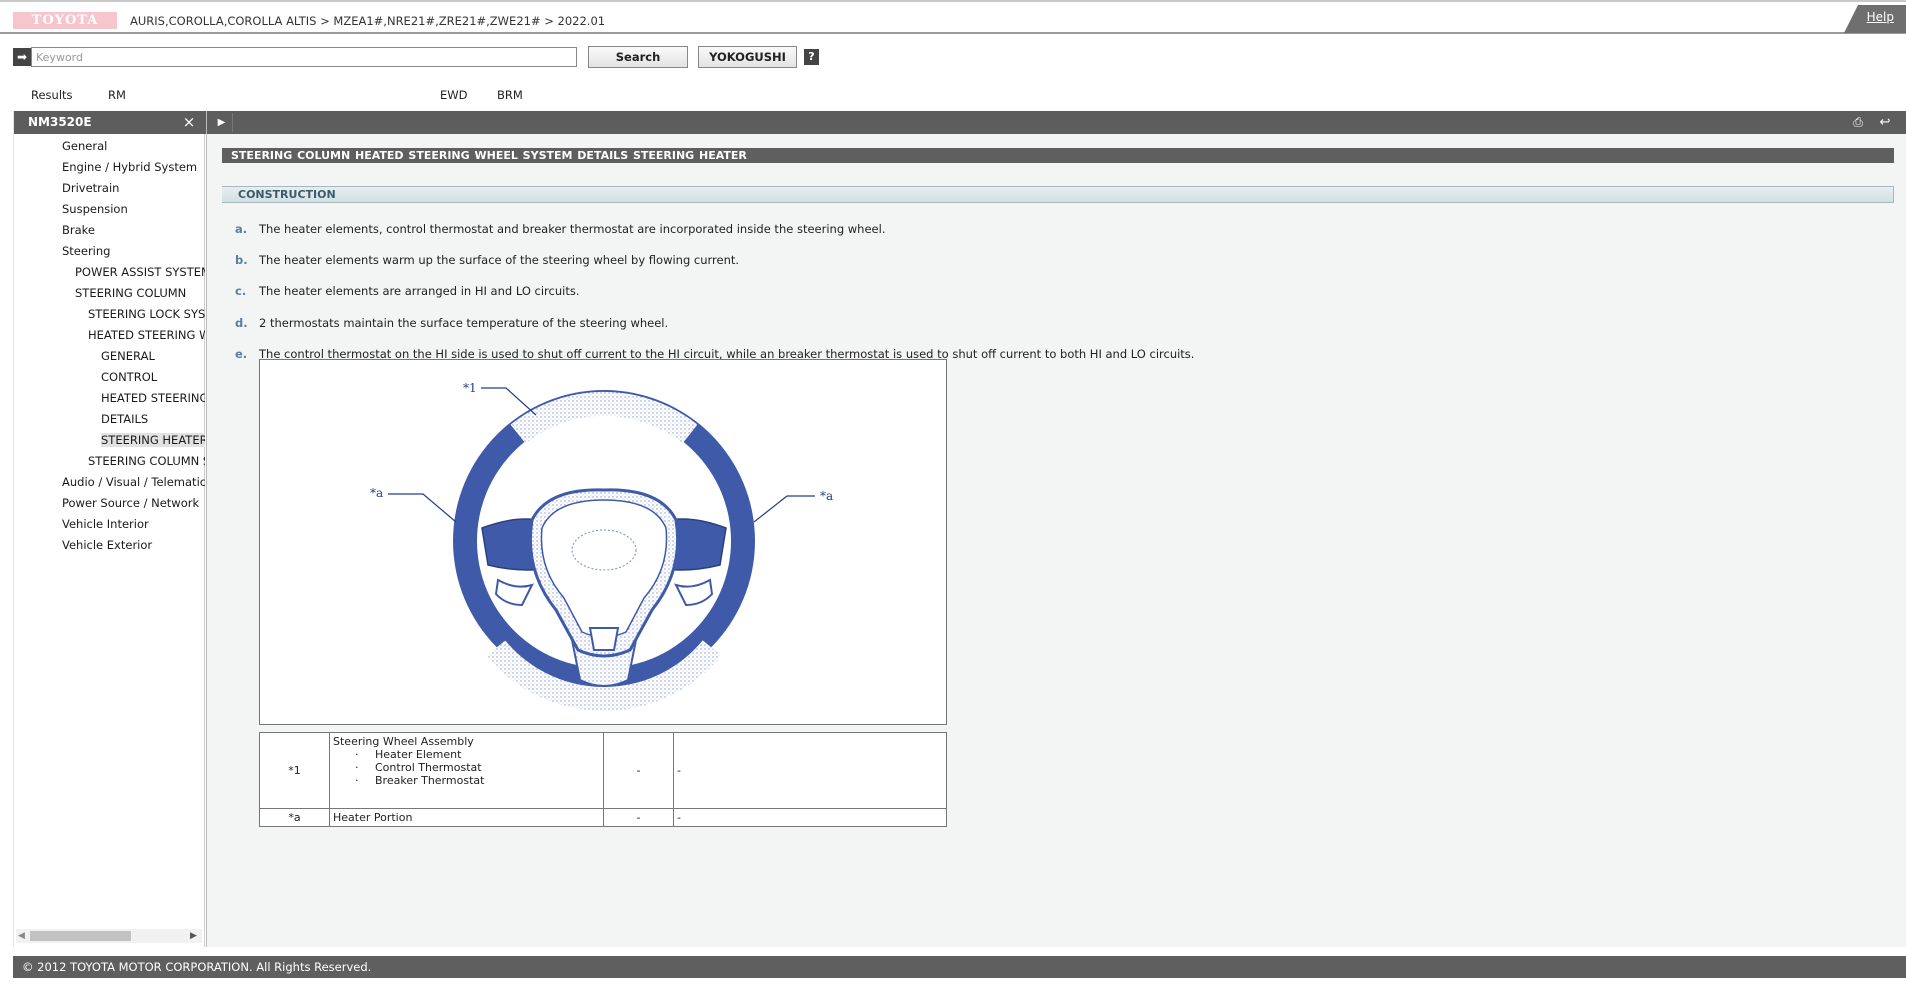  Describe the element at coordinates (128, 356) in the screenshot. I see `tree-item: GENERAL` at that location.